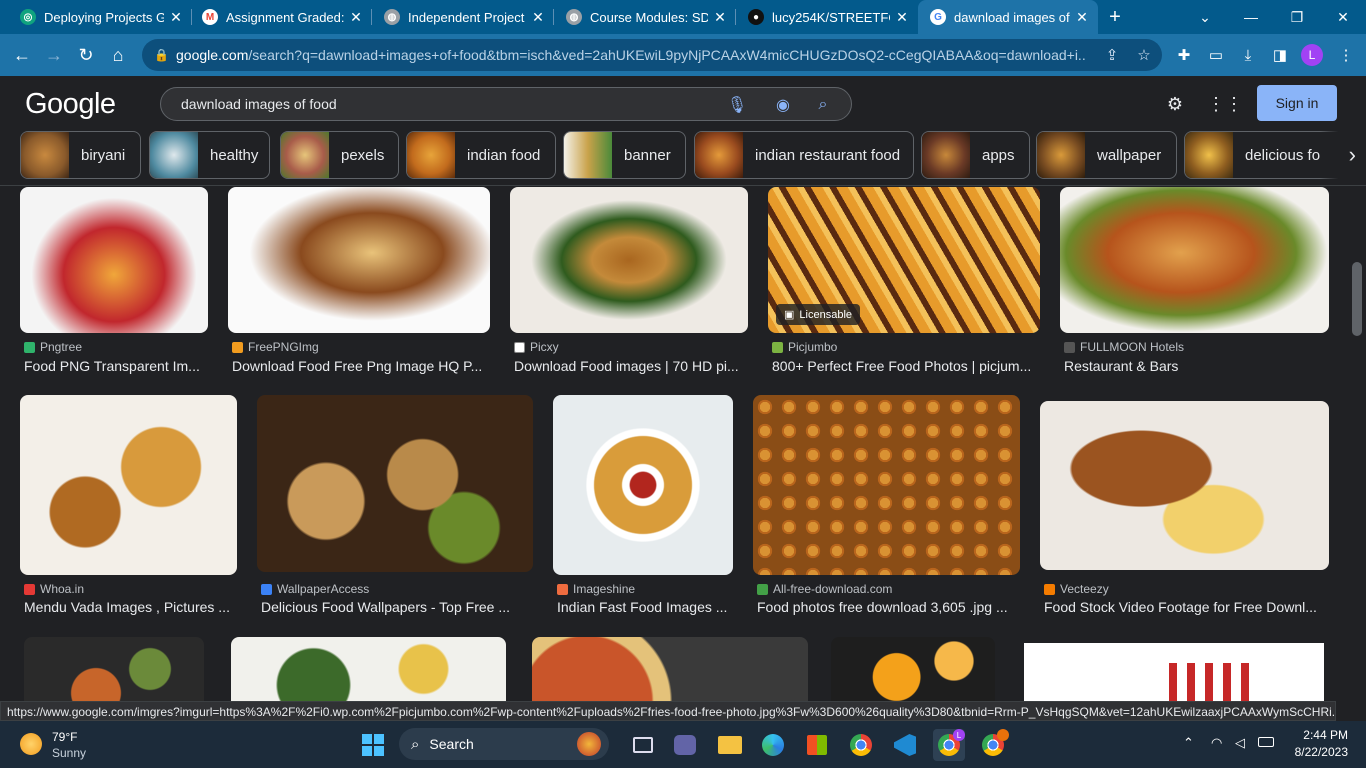 Image resolution: width=1366 pixels, height=768 pixels. Describe the element at coordinates (373, 745) in the screenshot. I see `windows-start-icon` at that location.